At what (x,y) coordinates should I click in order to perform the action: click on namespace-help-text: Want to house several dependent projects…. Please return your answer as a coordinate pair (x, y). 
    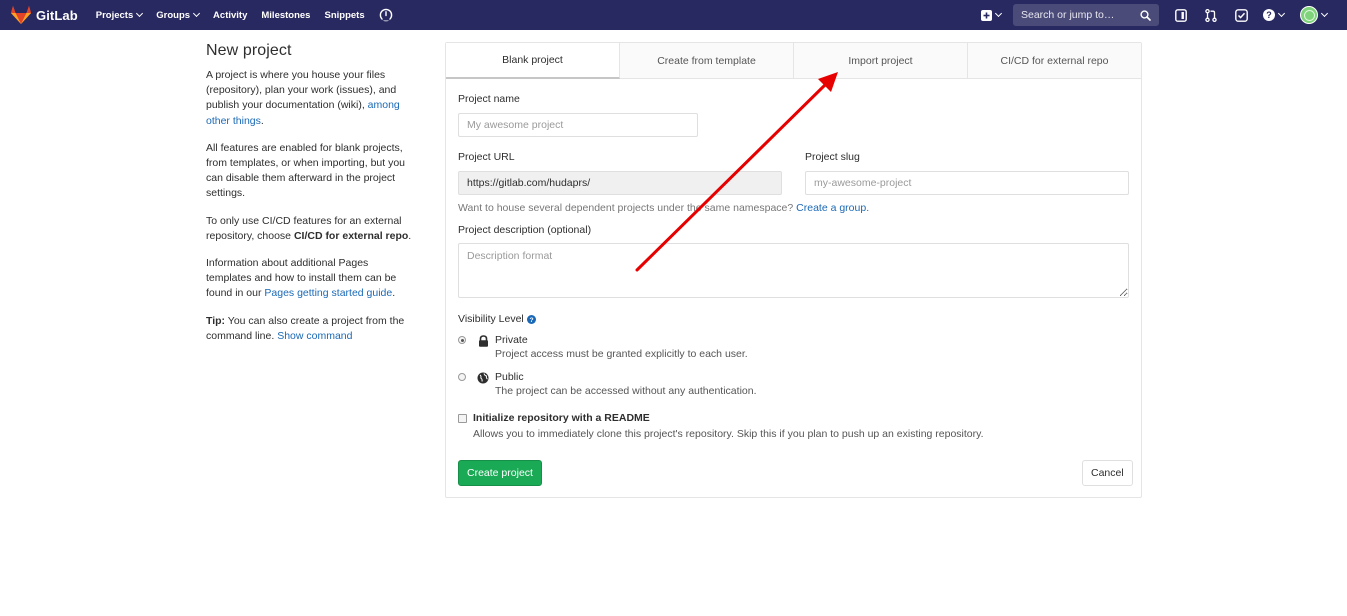
    Looking at the image, I should click on (627, 208).